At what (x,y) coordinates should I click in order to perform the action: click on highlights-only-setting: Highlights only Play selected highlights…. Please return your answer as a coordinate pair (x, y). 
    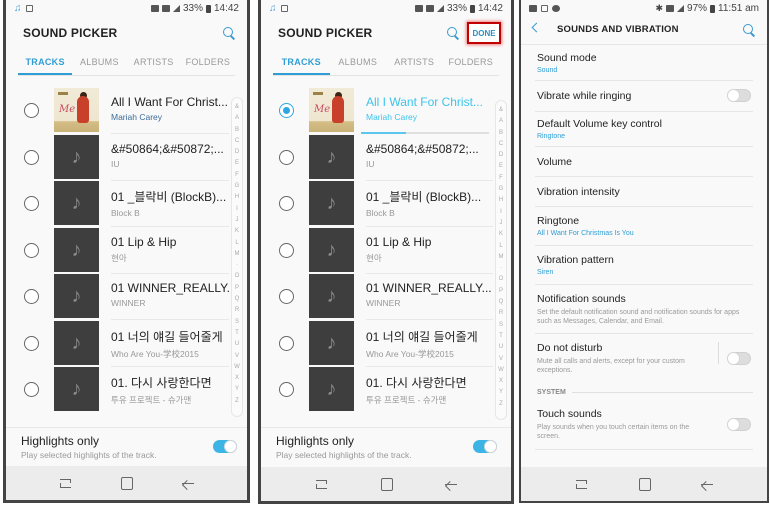
    Looking at the image, I should click on (126, 447).